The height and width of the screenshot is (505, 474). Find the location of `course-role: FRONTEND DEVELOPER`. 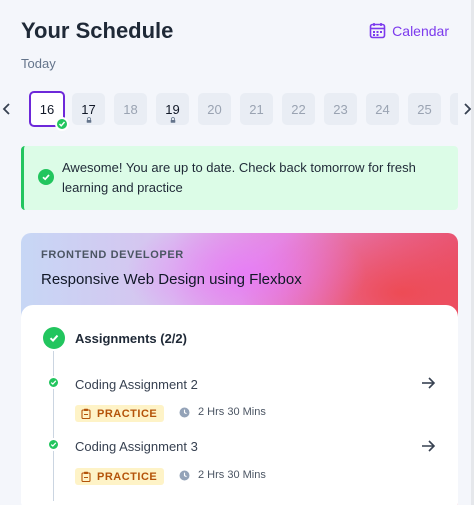

course-role: FRONTEND DEVELOPER is located at coordinates (112, 255).